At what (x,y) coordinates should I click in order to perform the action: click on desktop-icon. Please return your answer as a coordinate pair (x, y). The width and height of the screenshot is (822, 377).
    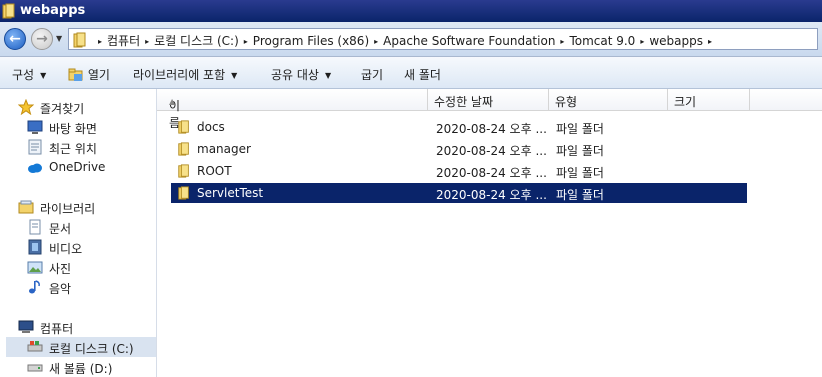
    Looking at the image, I should click on (35, 127).